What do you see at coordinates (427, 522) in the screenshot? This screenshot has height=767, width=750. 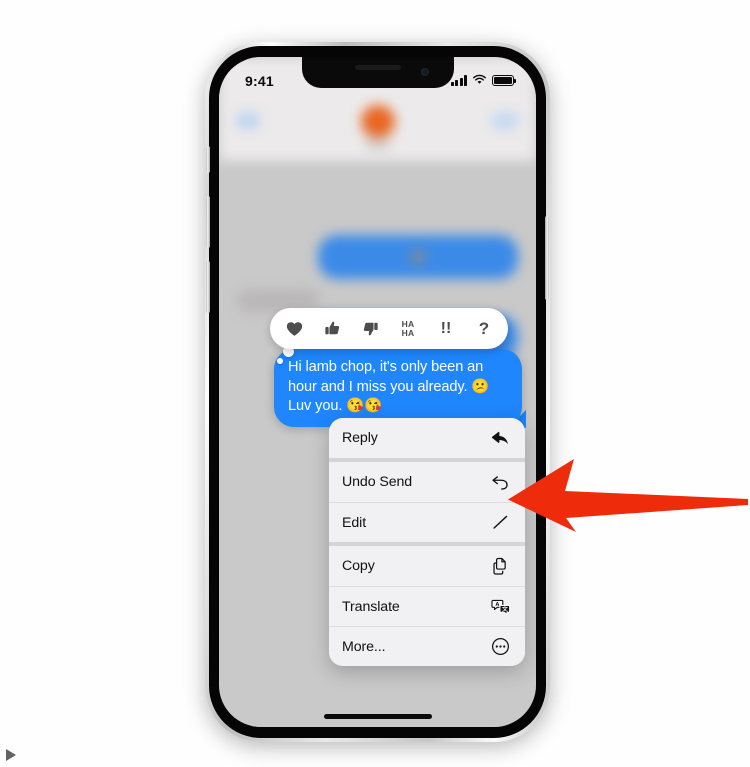 I see `menu-item-edit: Edit` at bounding box center [427, 522].